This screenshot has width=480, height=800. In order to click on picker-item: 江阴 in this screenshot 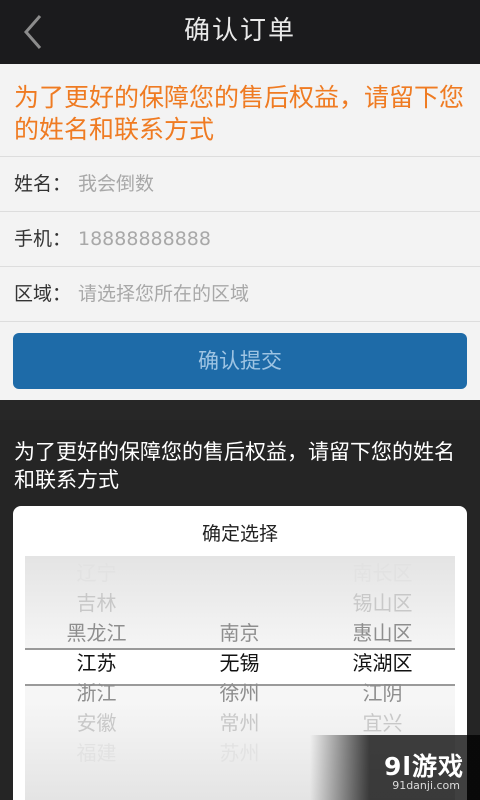, I will do `click(382, 693)`.